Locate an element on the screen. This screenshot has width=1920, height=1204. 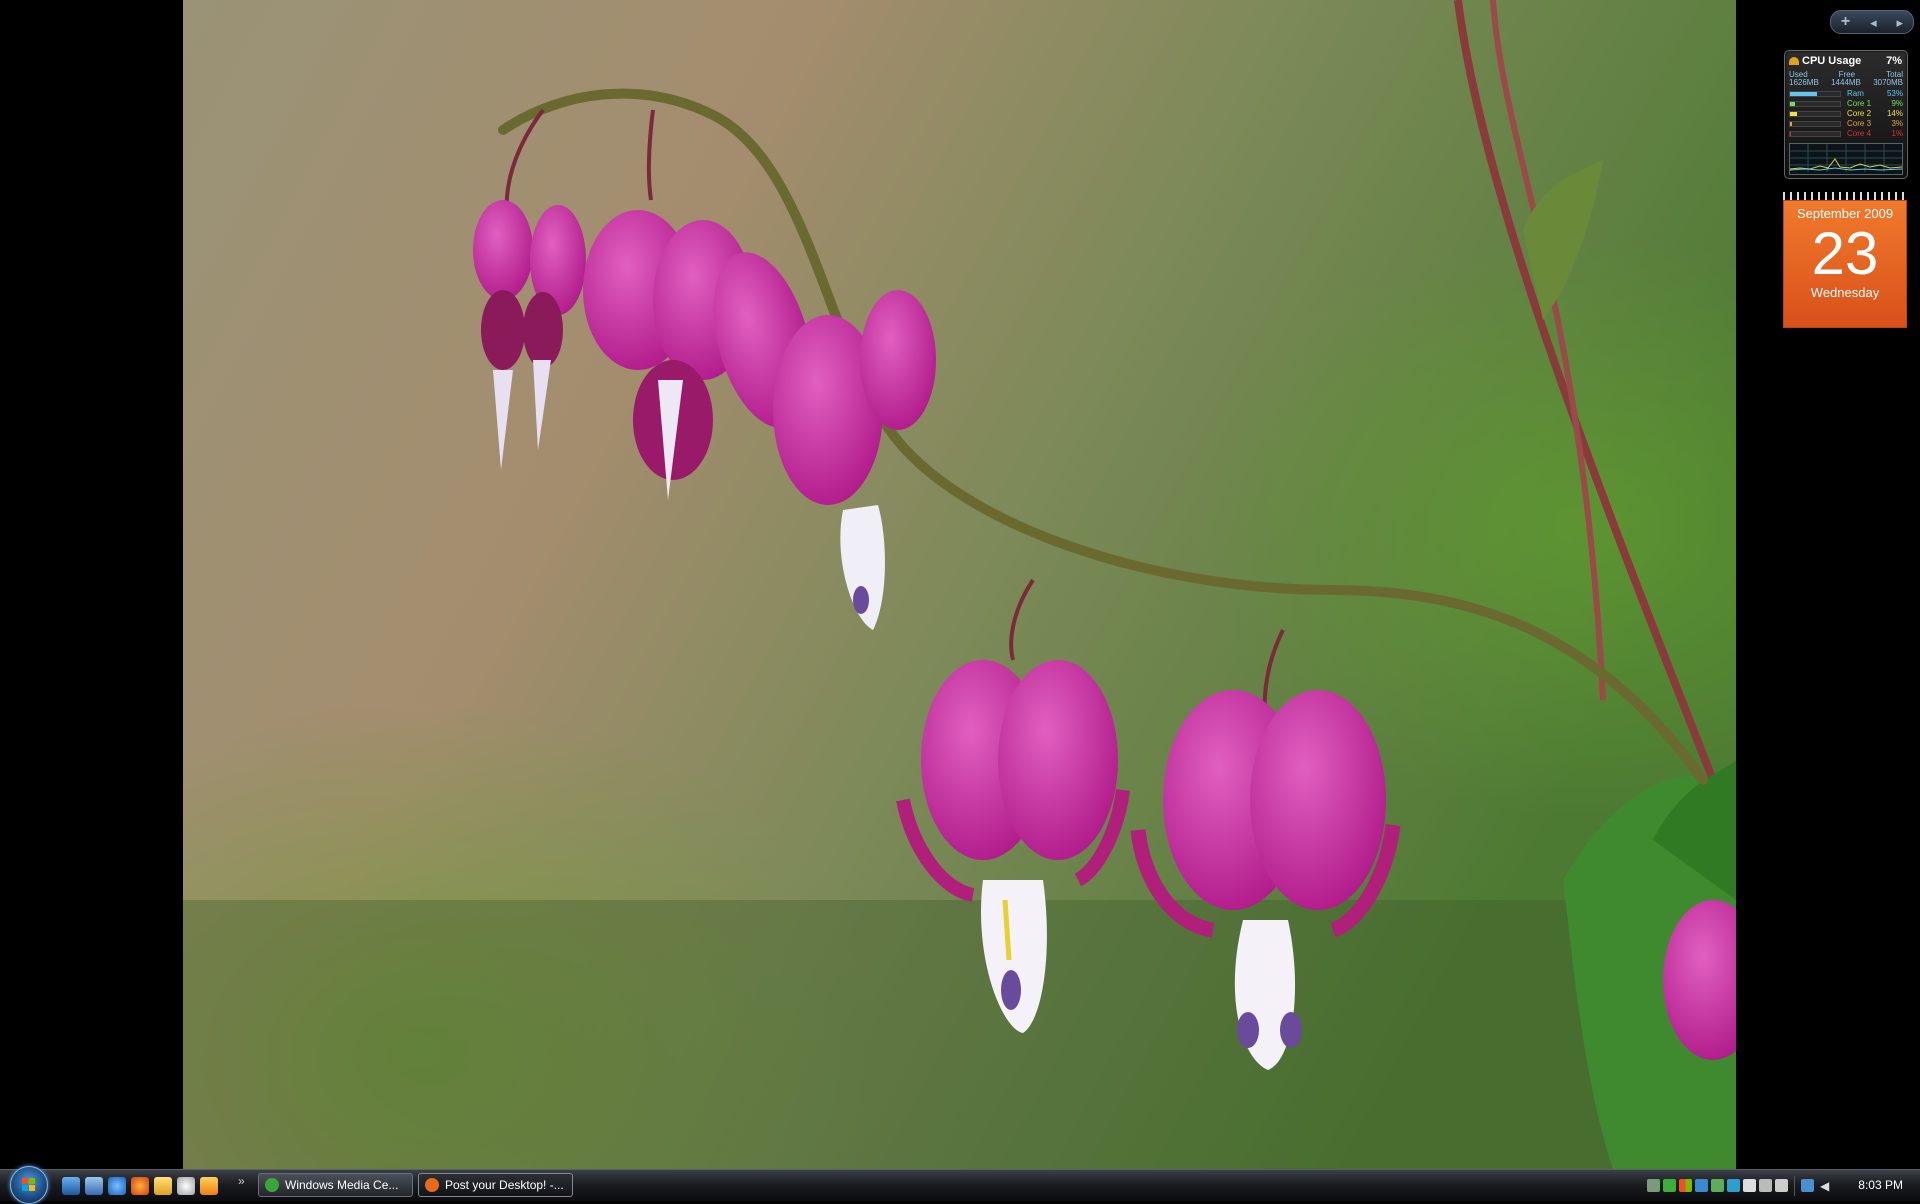
gauge-icon is located at coordinates (1794, 61).